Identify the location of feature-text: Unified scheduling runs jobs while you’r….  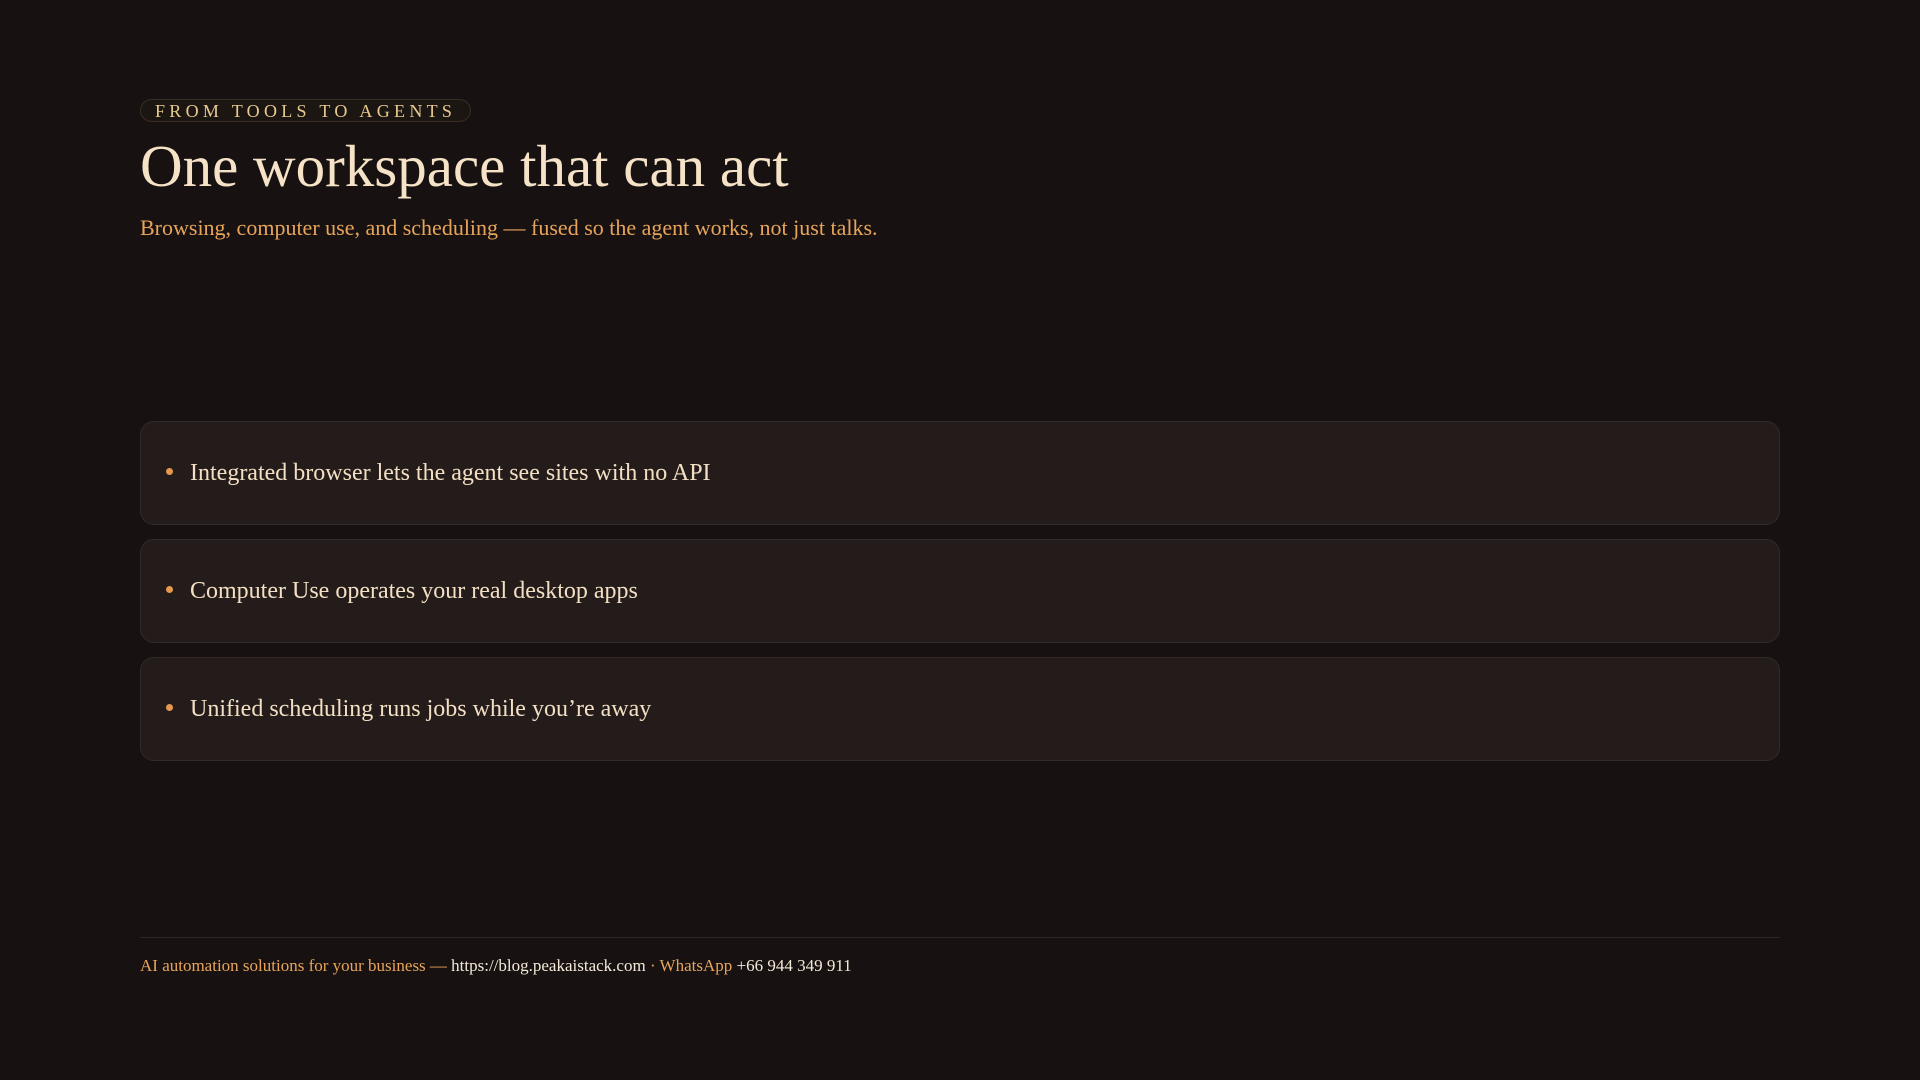
(421, 709).